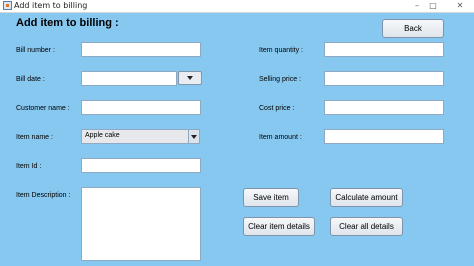 This screenshot has width=474, height=266. Describe the element at coordinates (140, 136) in the screenshot. I see `item-name-select: Apple cake` at that location.